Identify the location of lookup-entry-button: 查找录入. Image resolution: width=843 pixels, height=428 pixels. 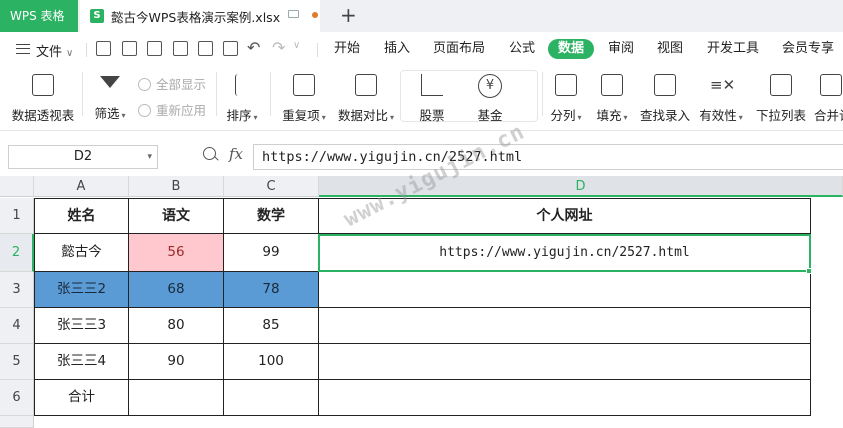
(665, 99).